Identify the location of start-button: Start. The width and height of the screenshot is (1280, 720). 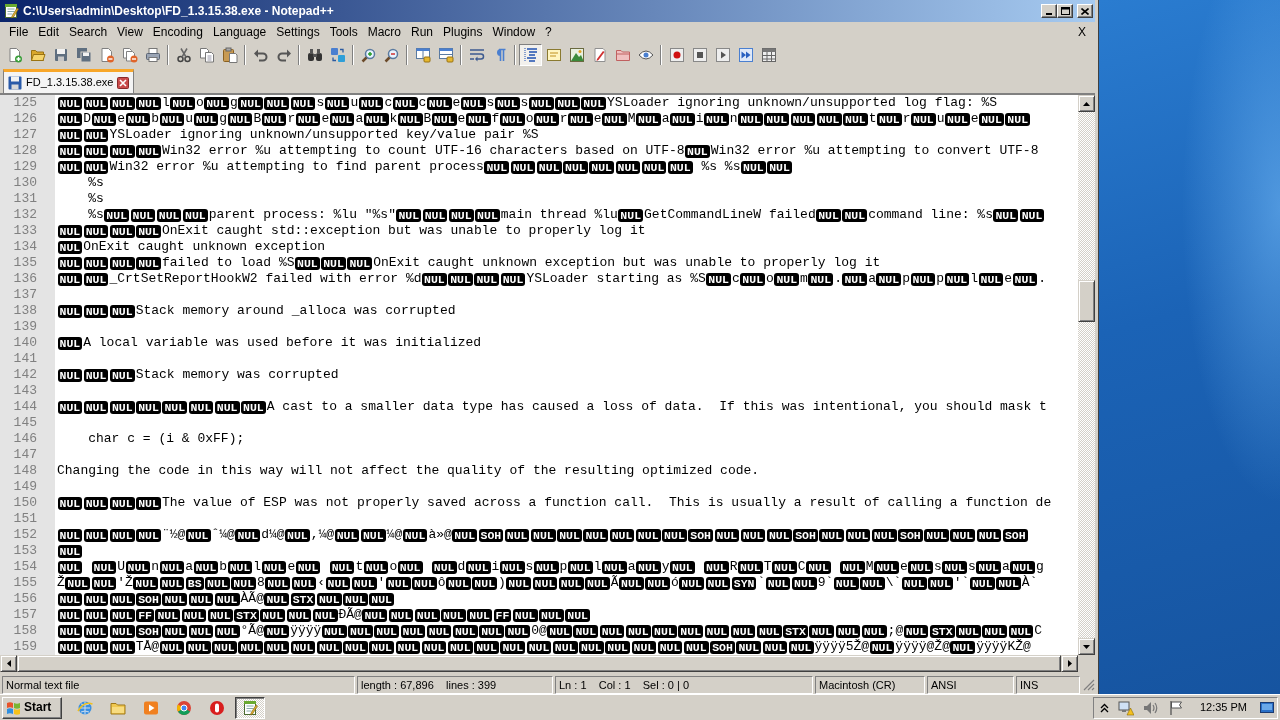
(32, 707).